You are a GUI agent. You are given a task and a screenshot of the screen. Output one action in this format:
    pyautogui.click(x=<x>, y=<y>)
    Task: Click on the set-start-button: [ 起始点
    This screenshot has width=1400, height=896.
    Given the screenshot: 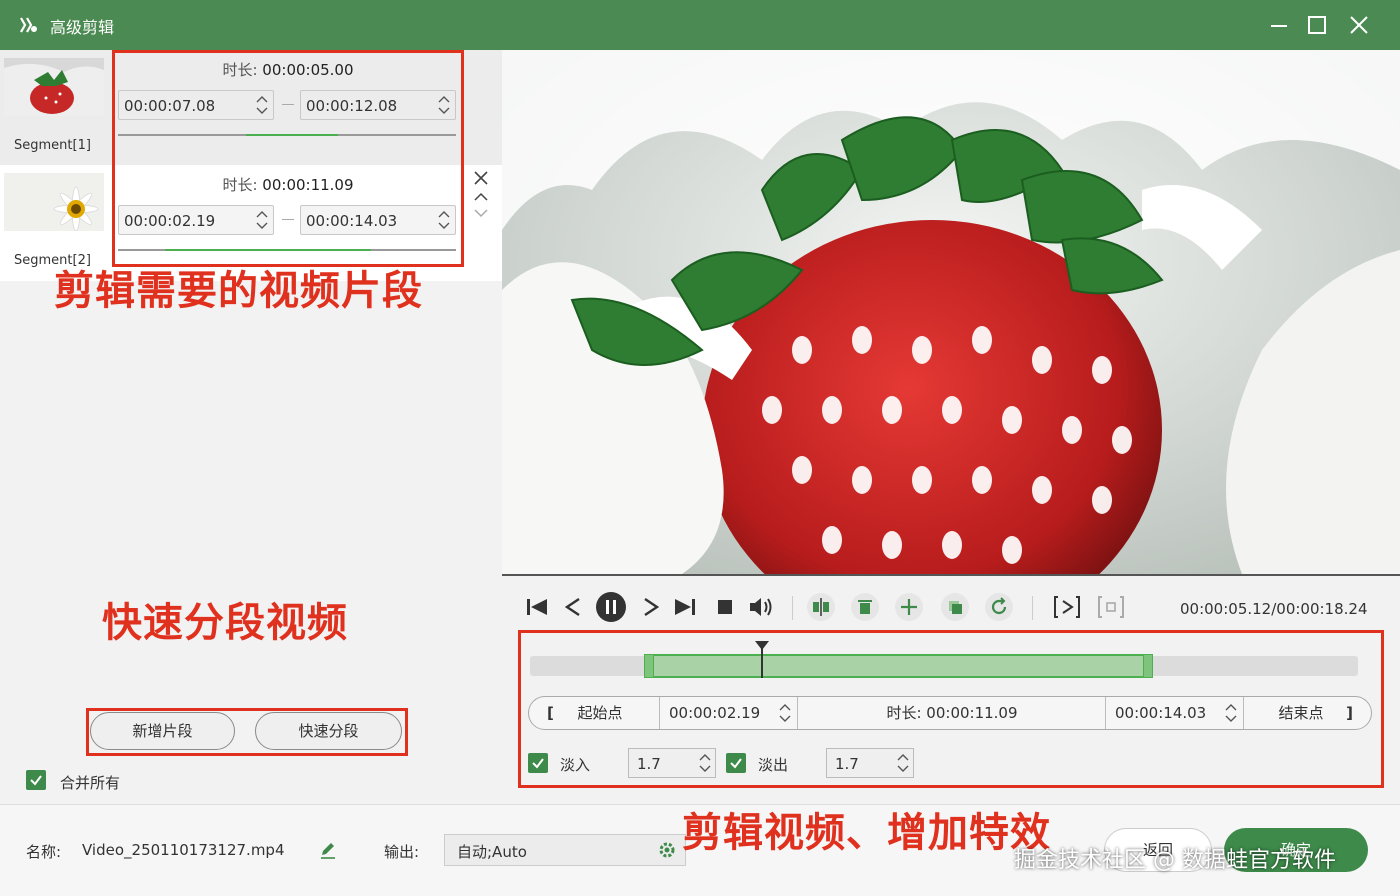 What is the action you would take?
    pyautogui.click(x=594, y=713)
    